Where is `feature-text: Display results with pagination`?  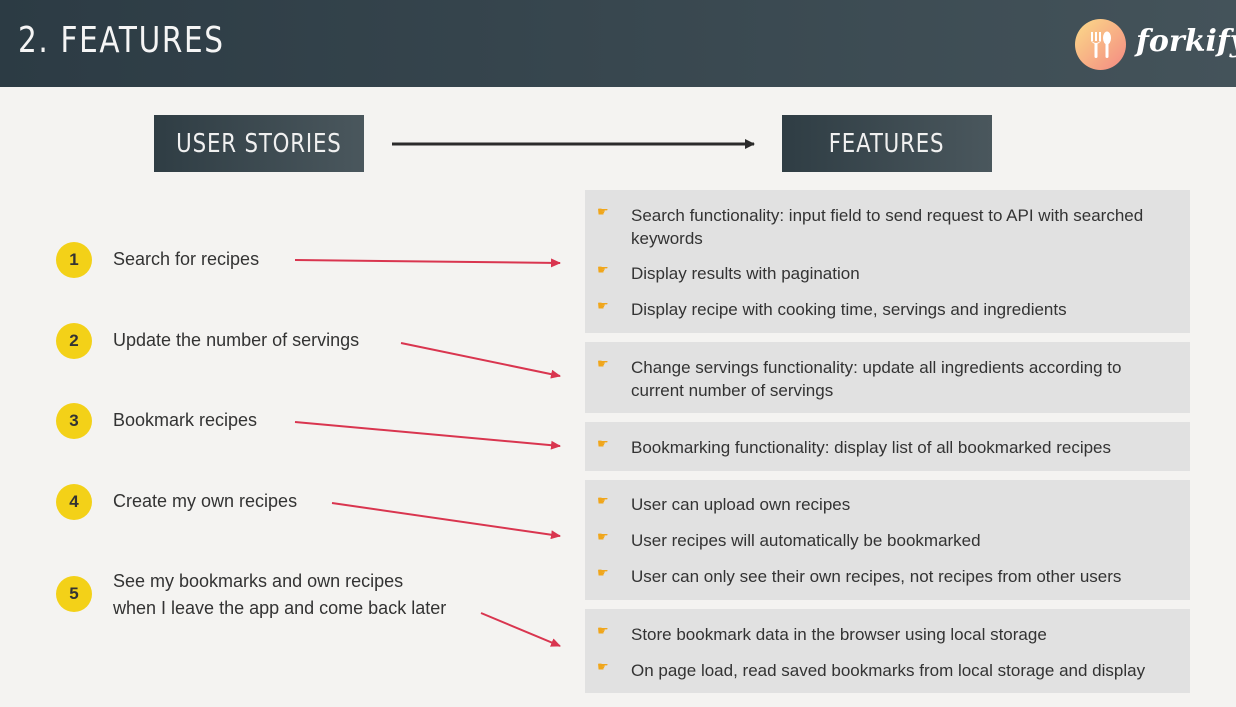 feature-text: Display results with pagination is located at coordinates (745, 273).